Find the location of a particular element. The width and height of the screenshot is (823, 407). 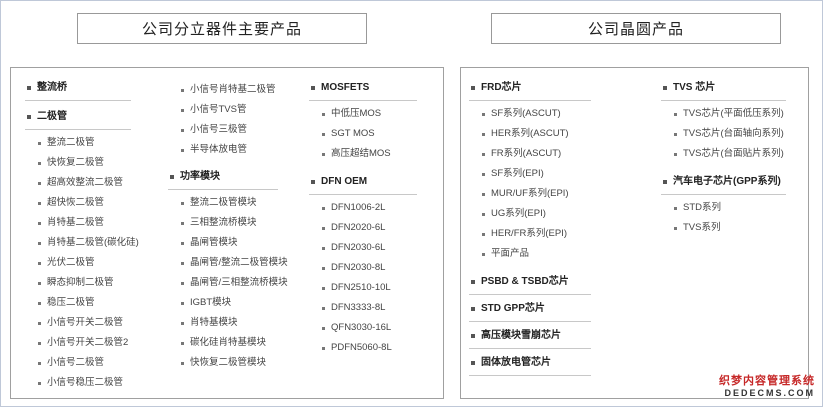

heading-diode: 二极管 is located at coordinates (100, 119).